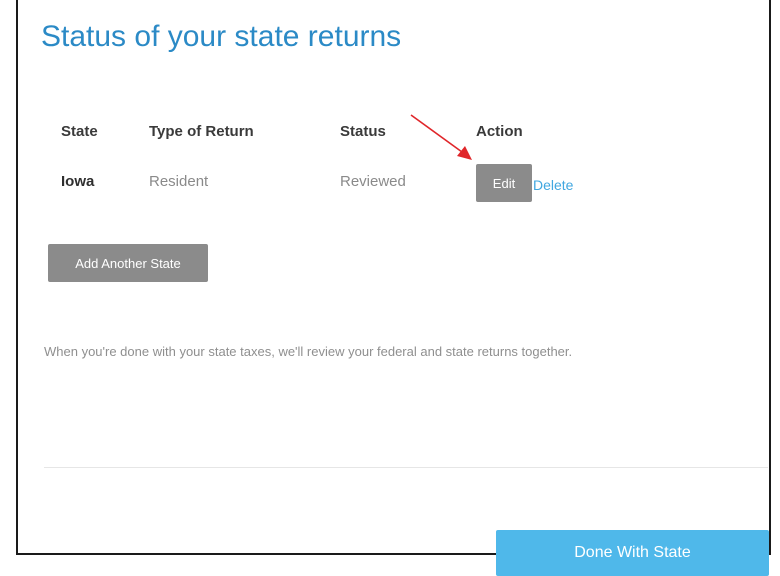  Describe the element at coordinates (221, 36) in the screenshot. I see `page-title: Status of your state returns` at that location.